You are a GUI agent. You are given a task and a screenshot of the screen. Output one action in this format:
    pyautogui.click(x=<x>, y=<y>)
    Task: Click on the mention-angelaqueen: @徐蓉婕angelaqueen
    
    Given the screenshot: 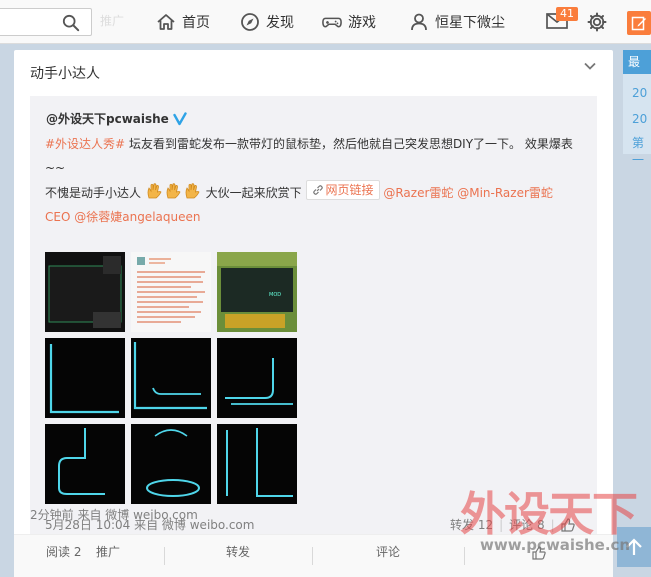 What is the action you would take?
    pyautogui.click(x=137, y=217)
    